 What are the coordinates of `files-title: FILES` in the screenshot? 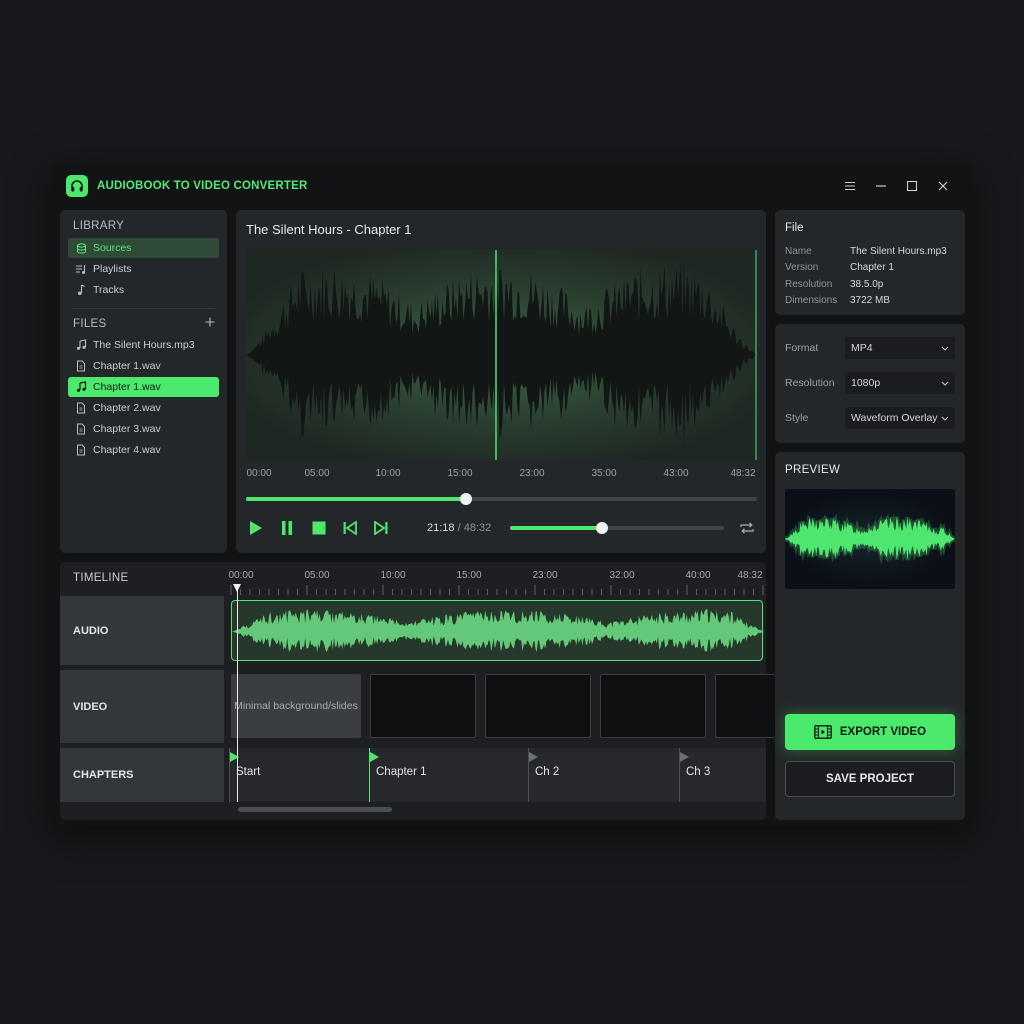 It's located at (90, 323).